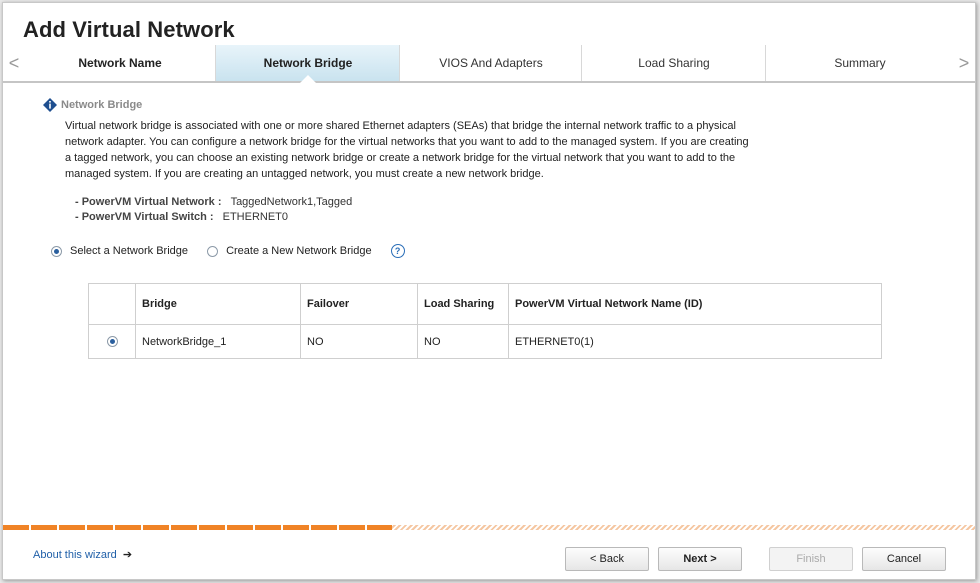 The width and height of the screenshot is (980, 583). I want to click on create-network-bridge-option: Create a New Network Bridge, so click(289, 251).